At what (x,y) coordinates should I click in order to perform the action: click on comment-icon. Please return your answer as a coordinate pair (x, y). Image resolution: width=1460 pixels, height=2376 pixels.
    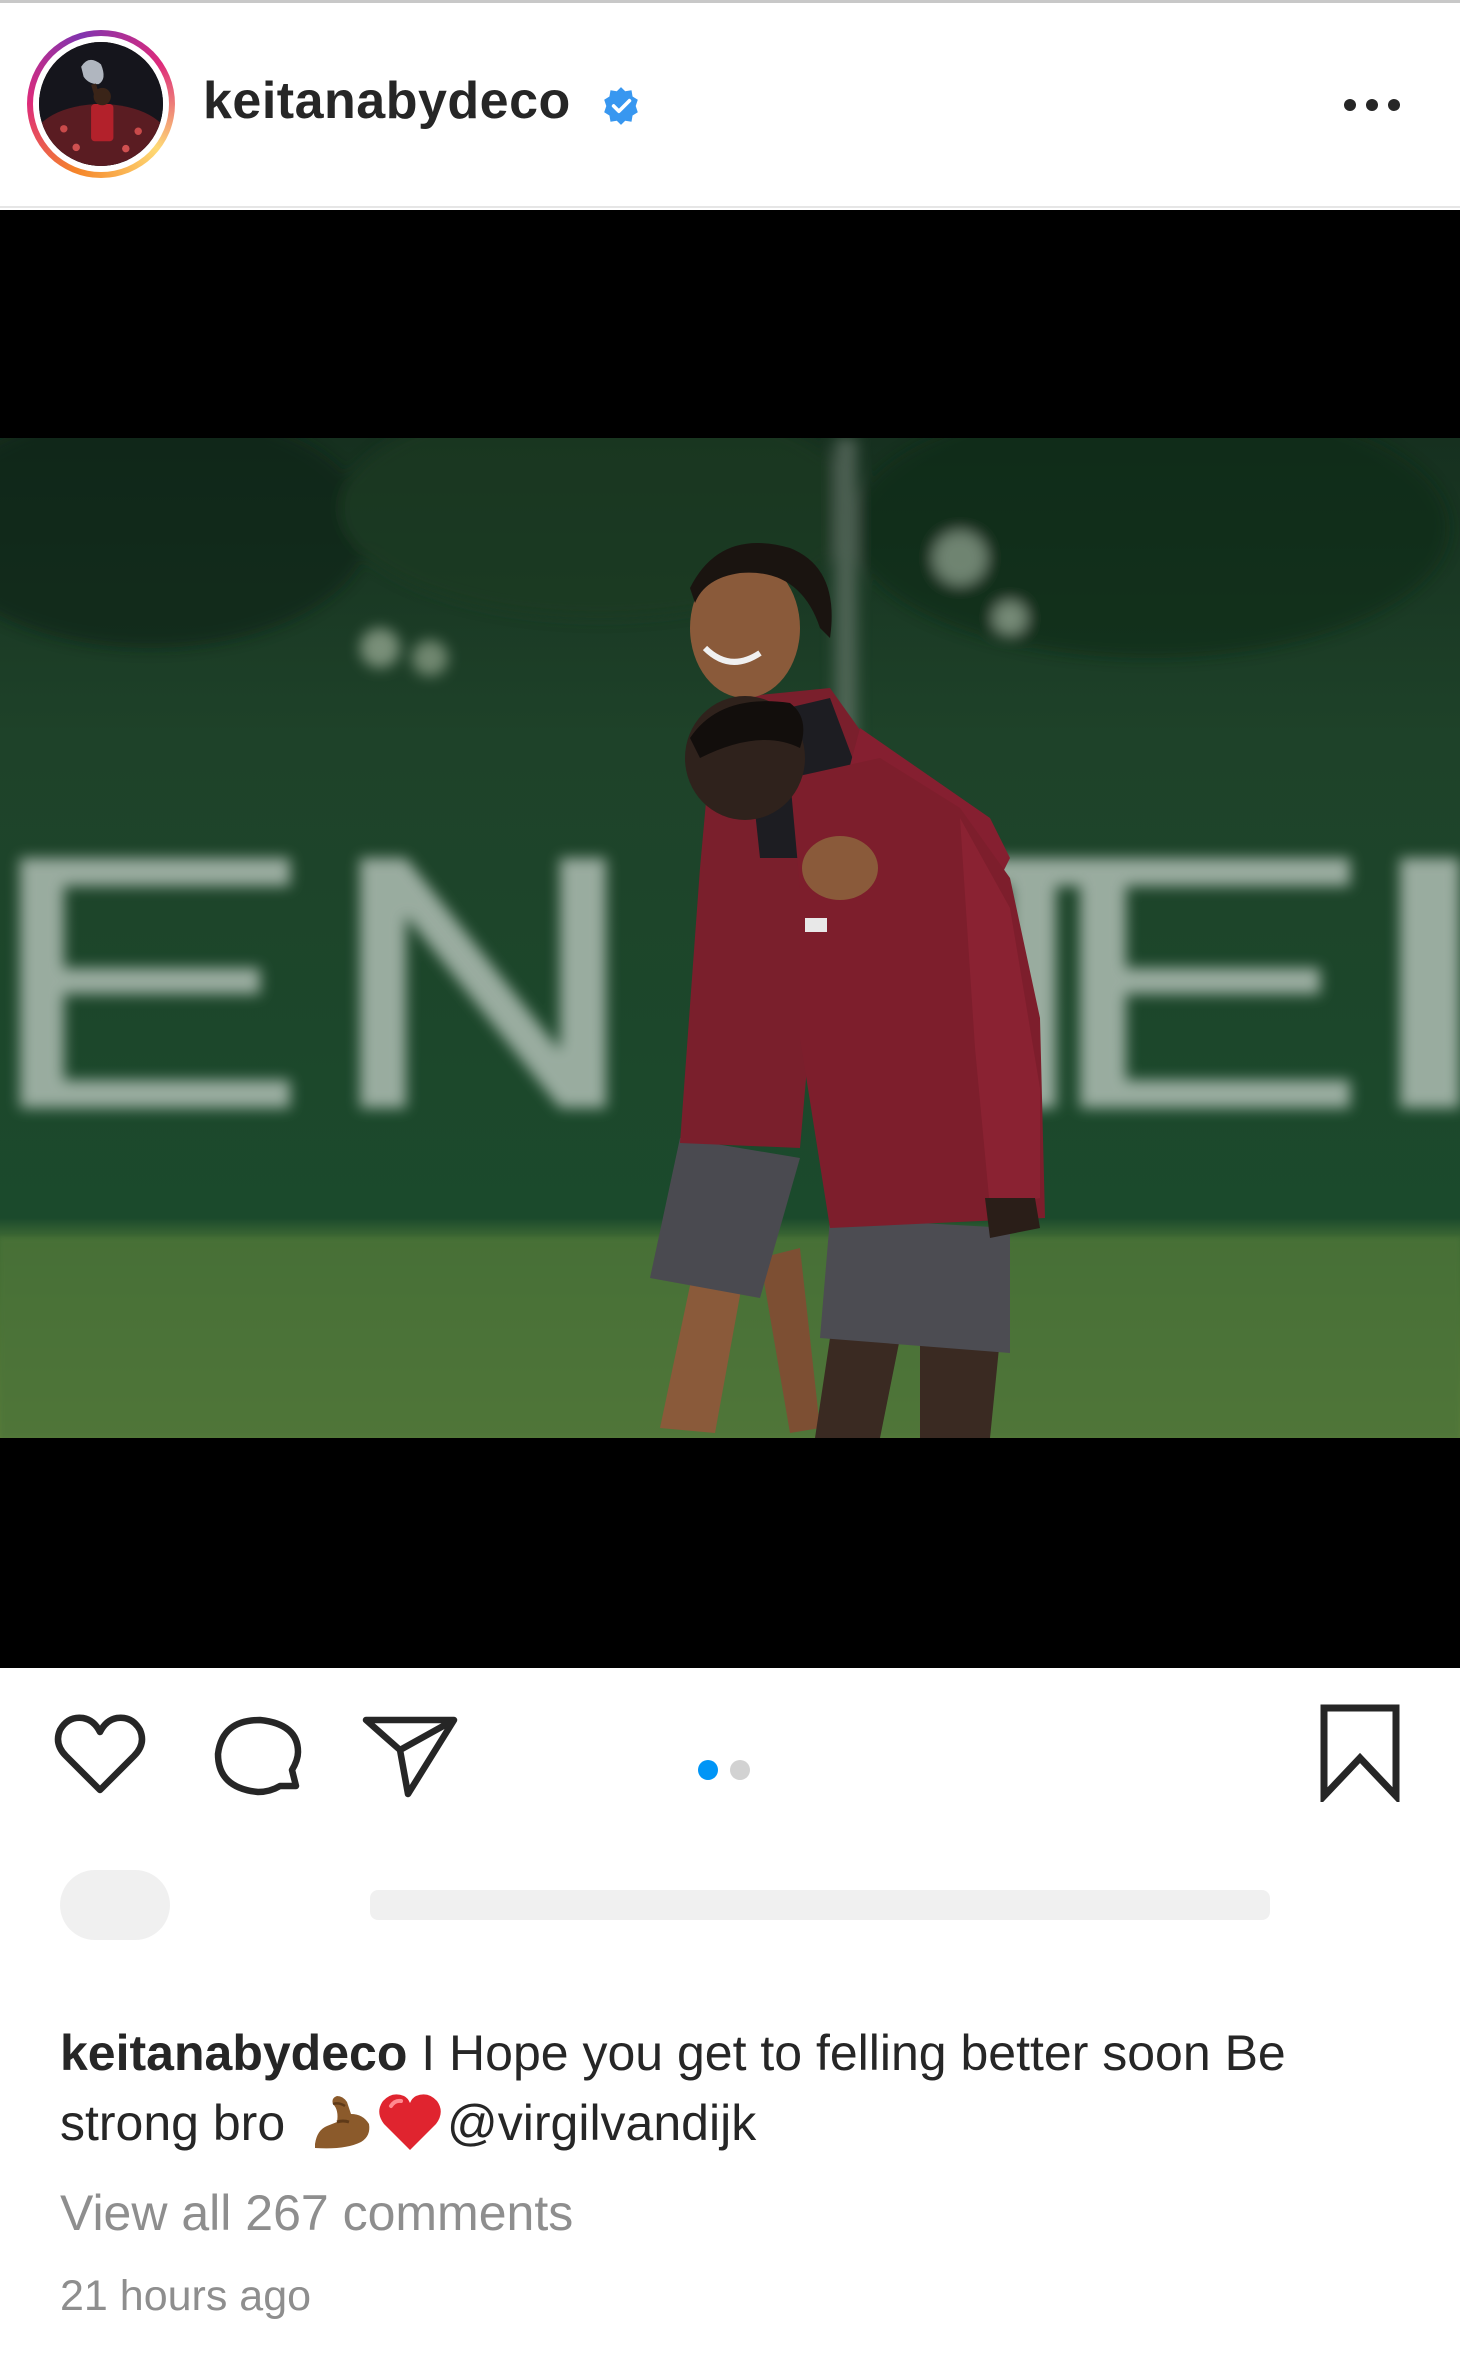
    Looking at the image, I should click on (258, 1756).